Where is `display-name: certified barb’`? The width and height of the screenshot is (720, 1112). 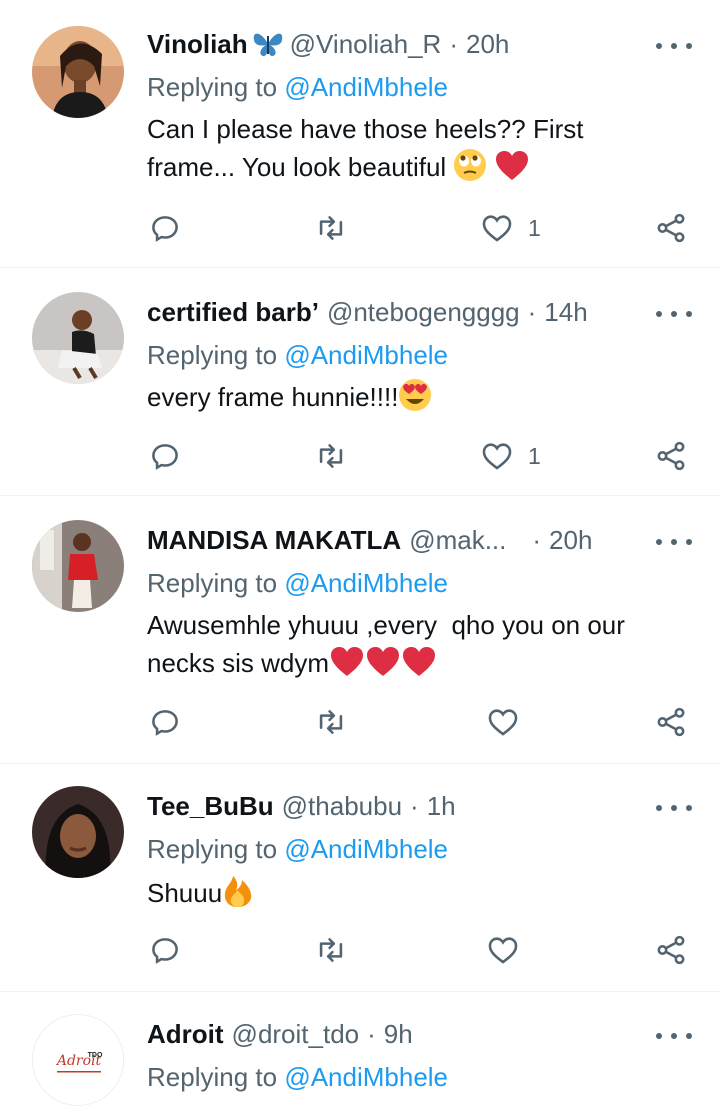 display-name: certified barb’ is located at coordinates (233, 312).